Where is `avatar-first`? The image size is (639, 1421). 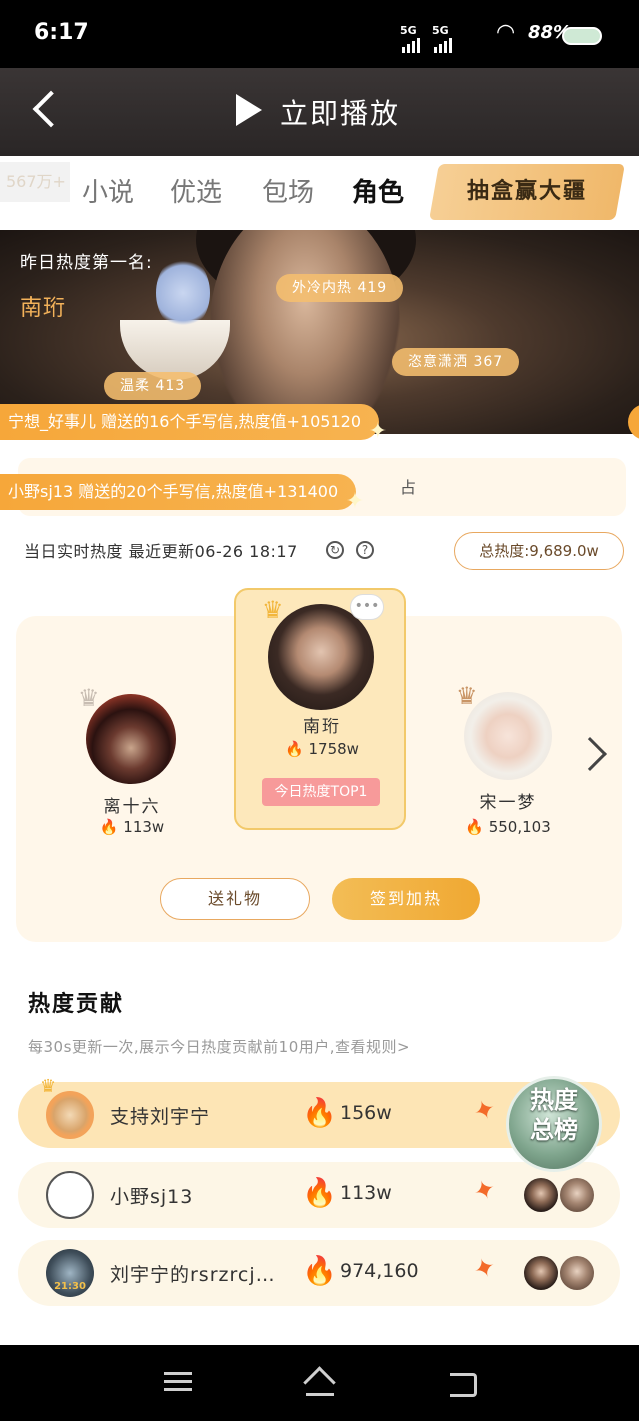
avatar-first is located at coordinates (321, 657).